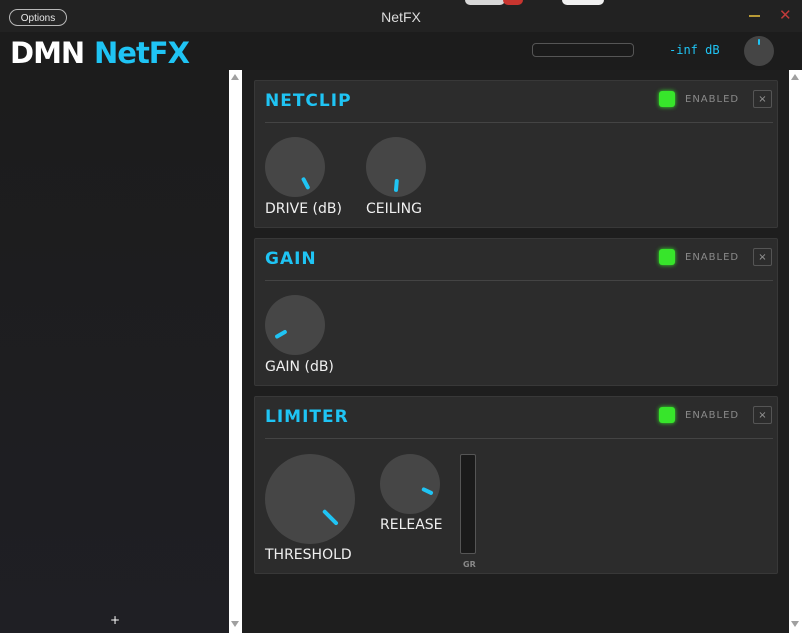  I want to click on output-level-readout: -inf dB, so click(694, 50).